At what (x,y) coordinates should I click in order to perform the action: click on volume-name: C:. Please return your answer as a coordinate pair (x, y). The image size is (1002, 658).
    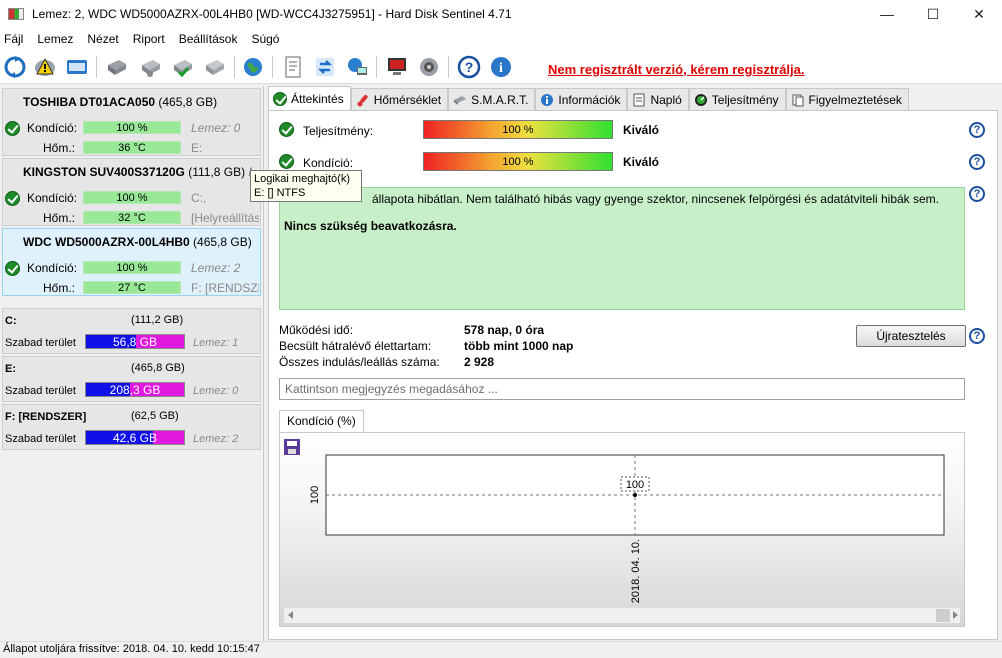
    Looking at the image, I should click on (11, 321).